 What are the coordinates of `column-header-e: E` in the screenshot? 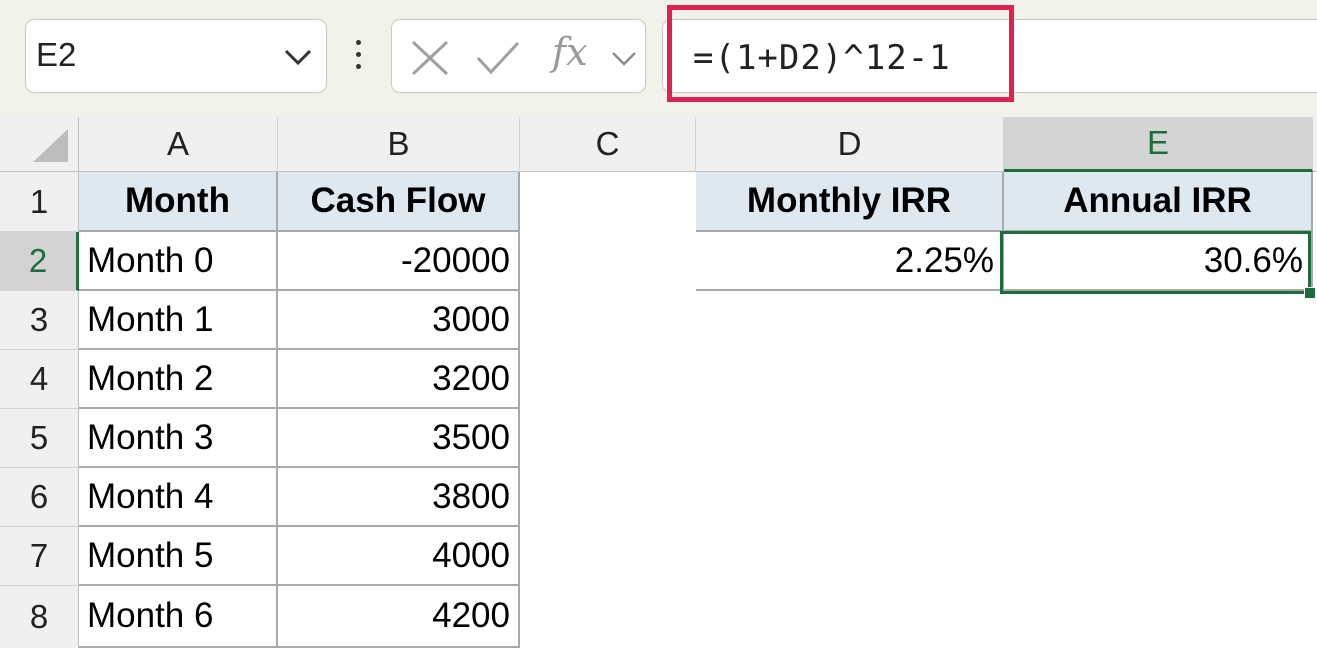 It's located at (1158, 144).